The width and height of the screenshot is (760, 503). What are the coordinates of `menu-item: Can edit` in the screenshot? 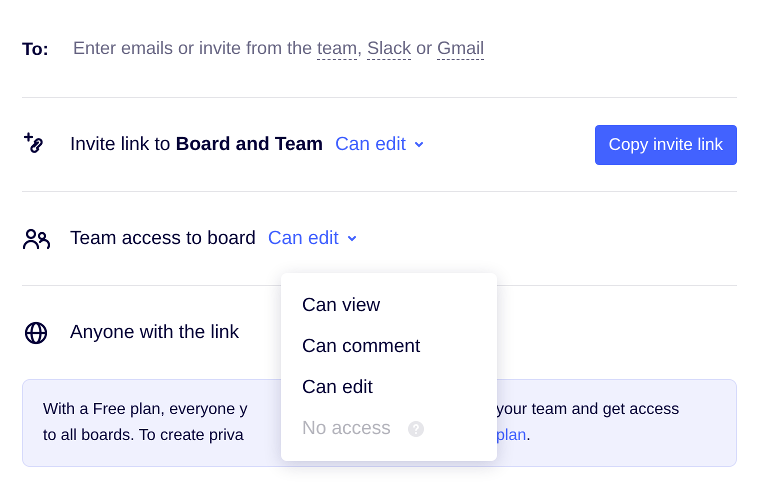 It's located at (389, 387).